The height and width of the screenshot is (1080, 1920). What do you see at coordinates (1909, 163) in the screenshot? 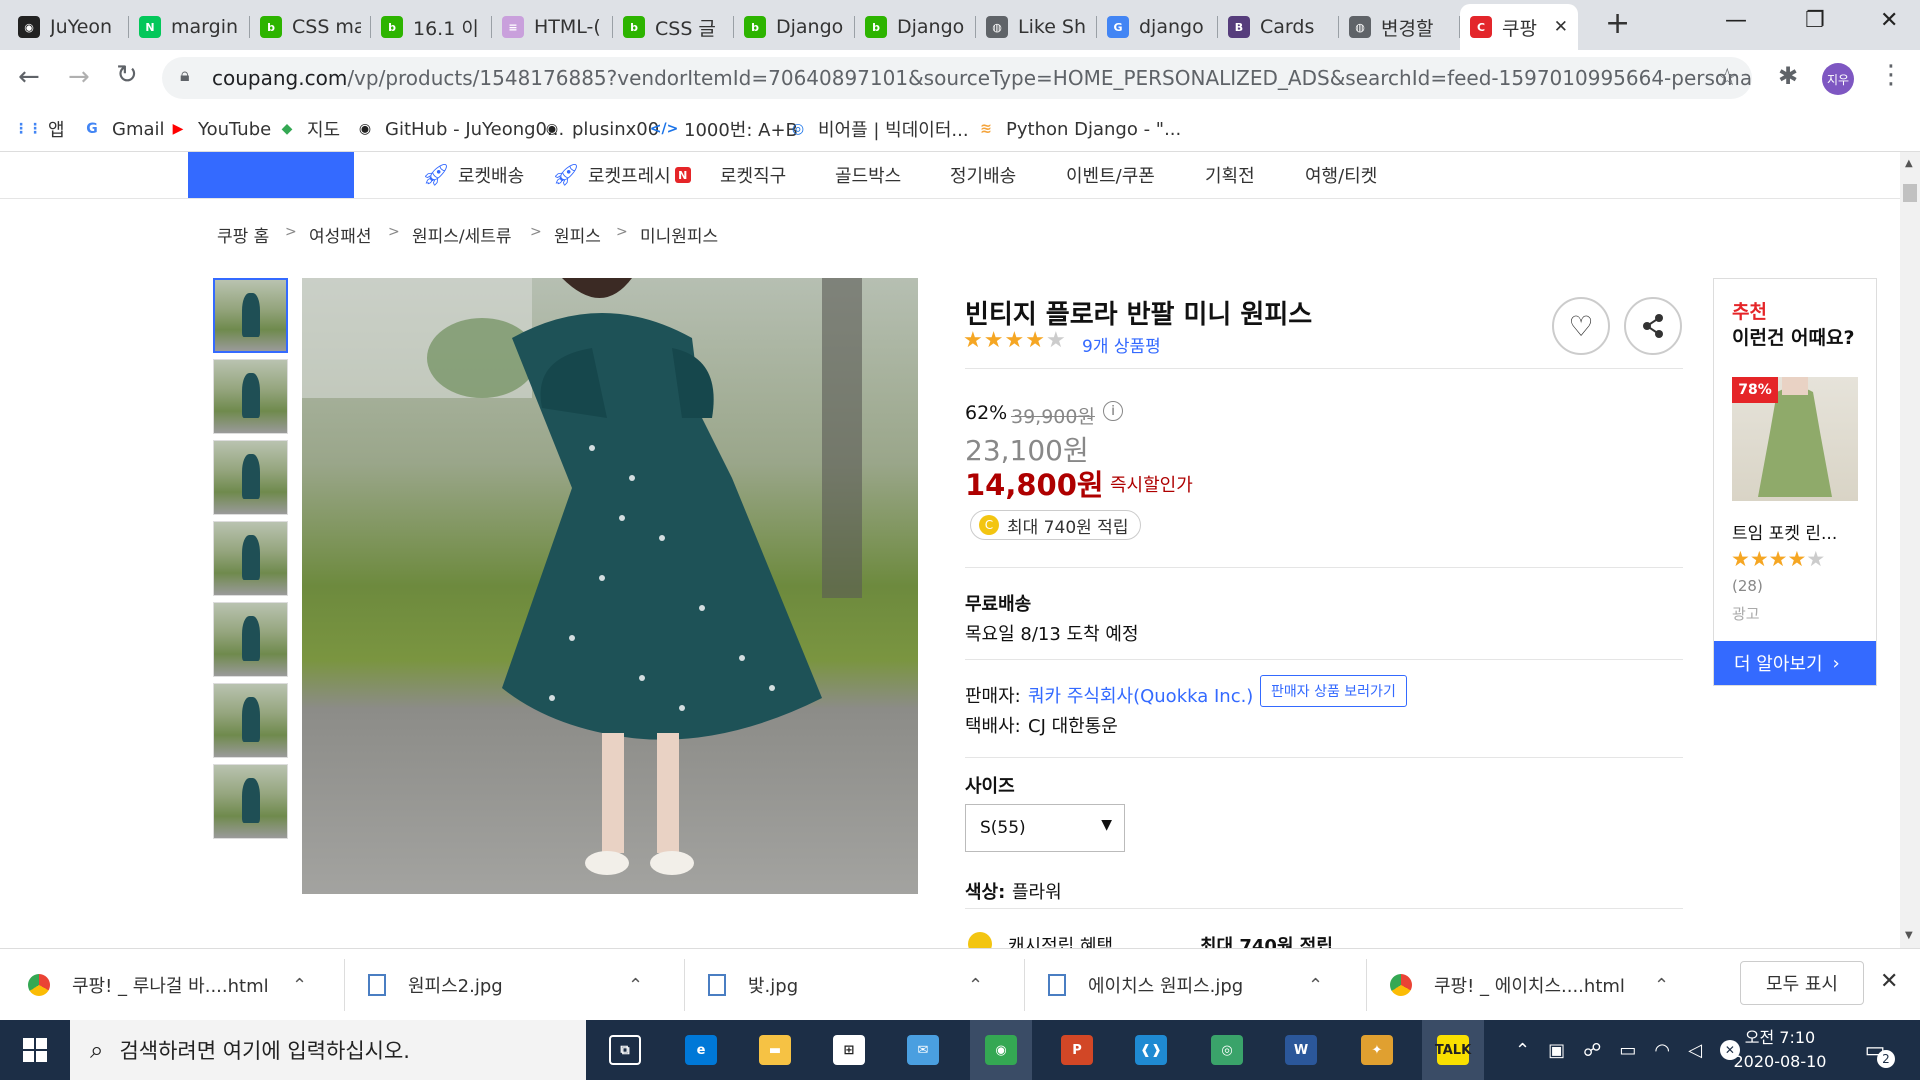
I see `scroll-up-icon: ▲` at bounding box center [1909, 163].